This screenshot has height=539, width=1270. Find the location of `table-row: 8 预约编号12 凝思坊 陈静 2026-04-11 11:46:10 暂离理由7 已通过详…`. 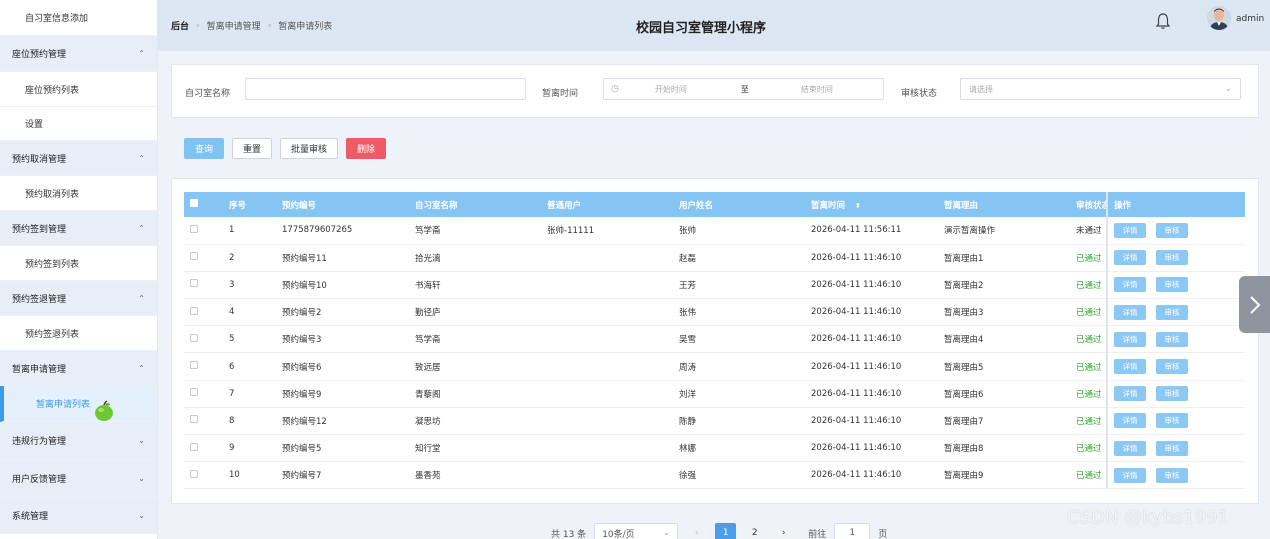

table-row: 8 预约编号12 凝思坊 陈静 2026-04-11 11:46:10 暂离理由7 已通过详… is located at coordinates (714, 421).